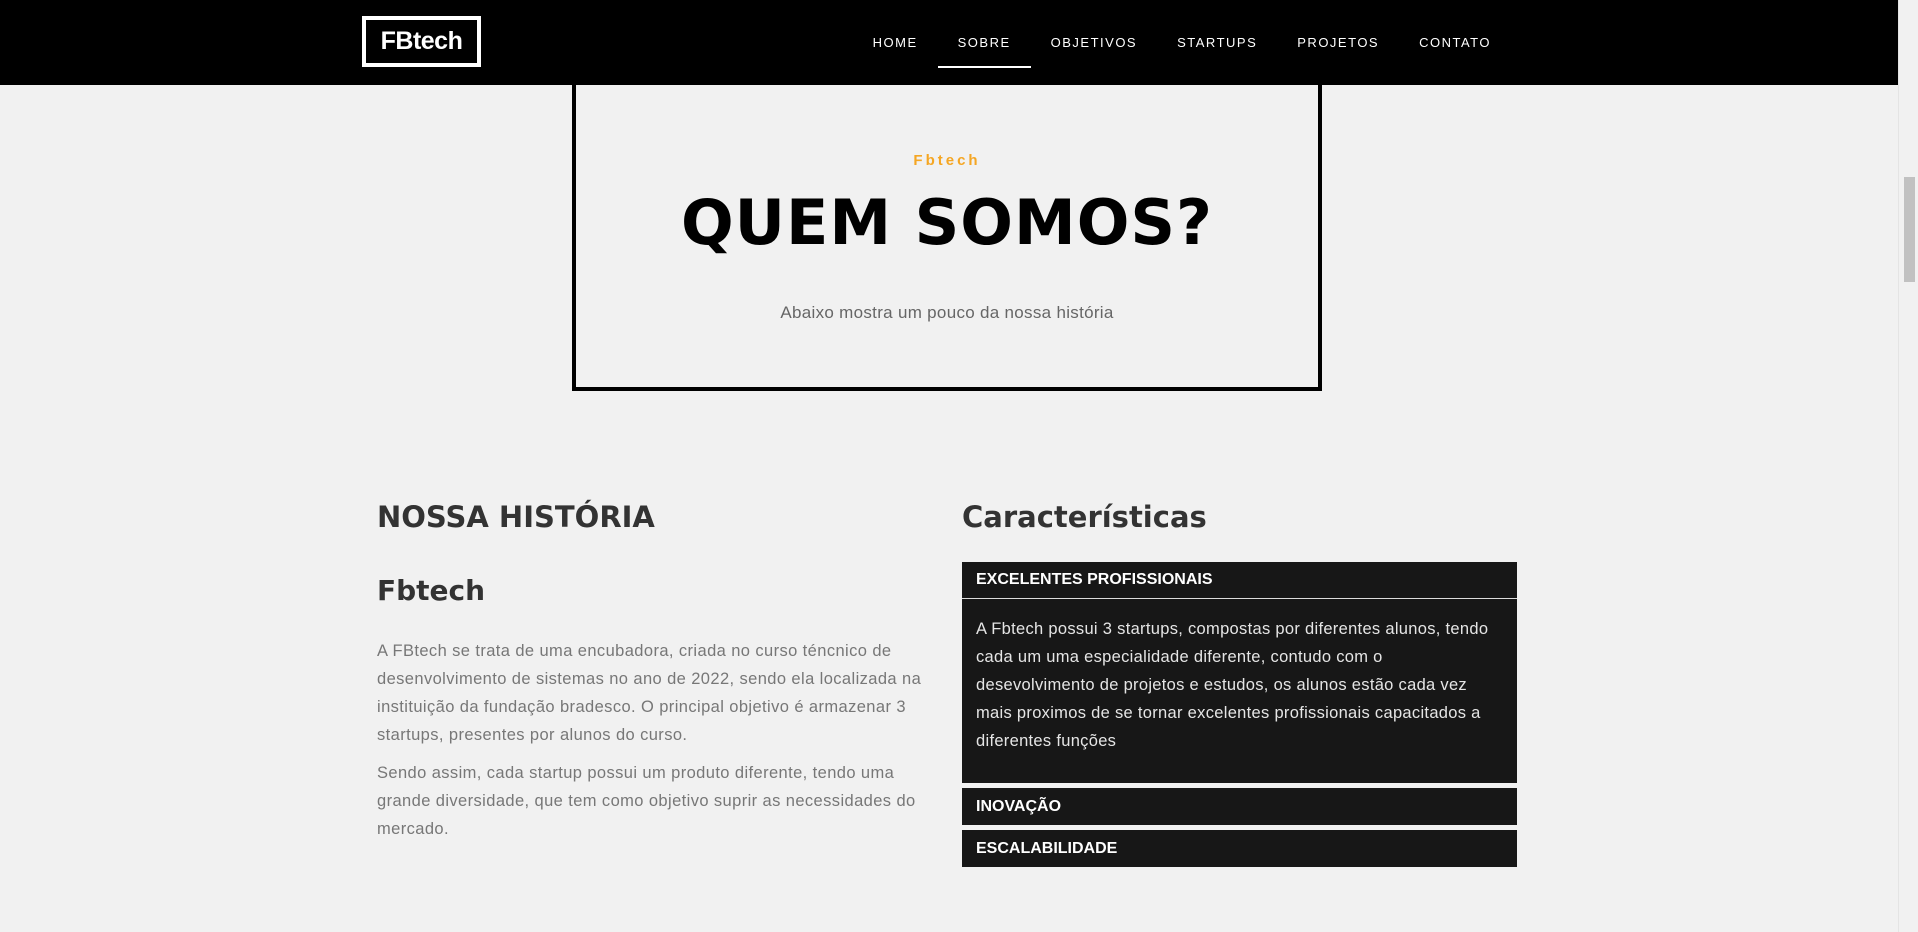 The width and height of the screenshot is (1918, 932). Describe the element at coordinates (895, 42) in the screenshot. I see `nav-link-home: HOME` at that location.